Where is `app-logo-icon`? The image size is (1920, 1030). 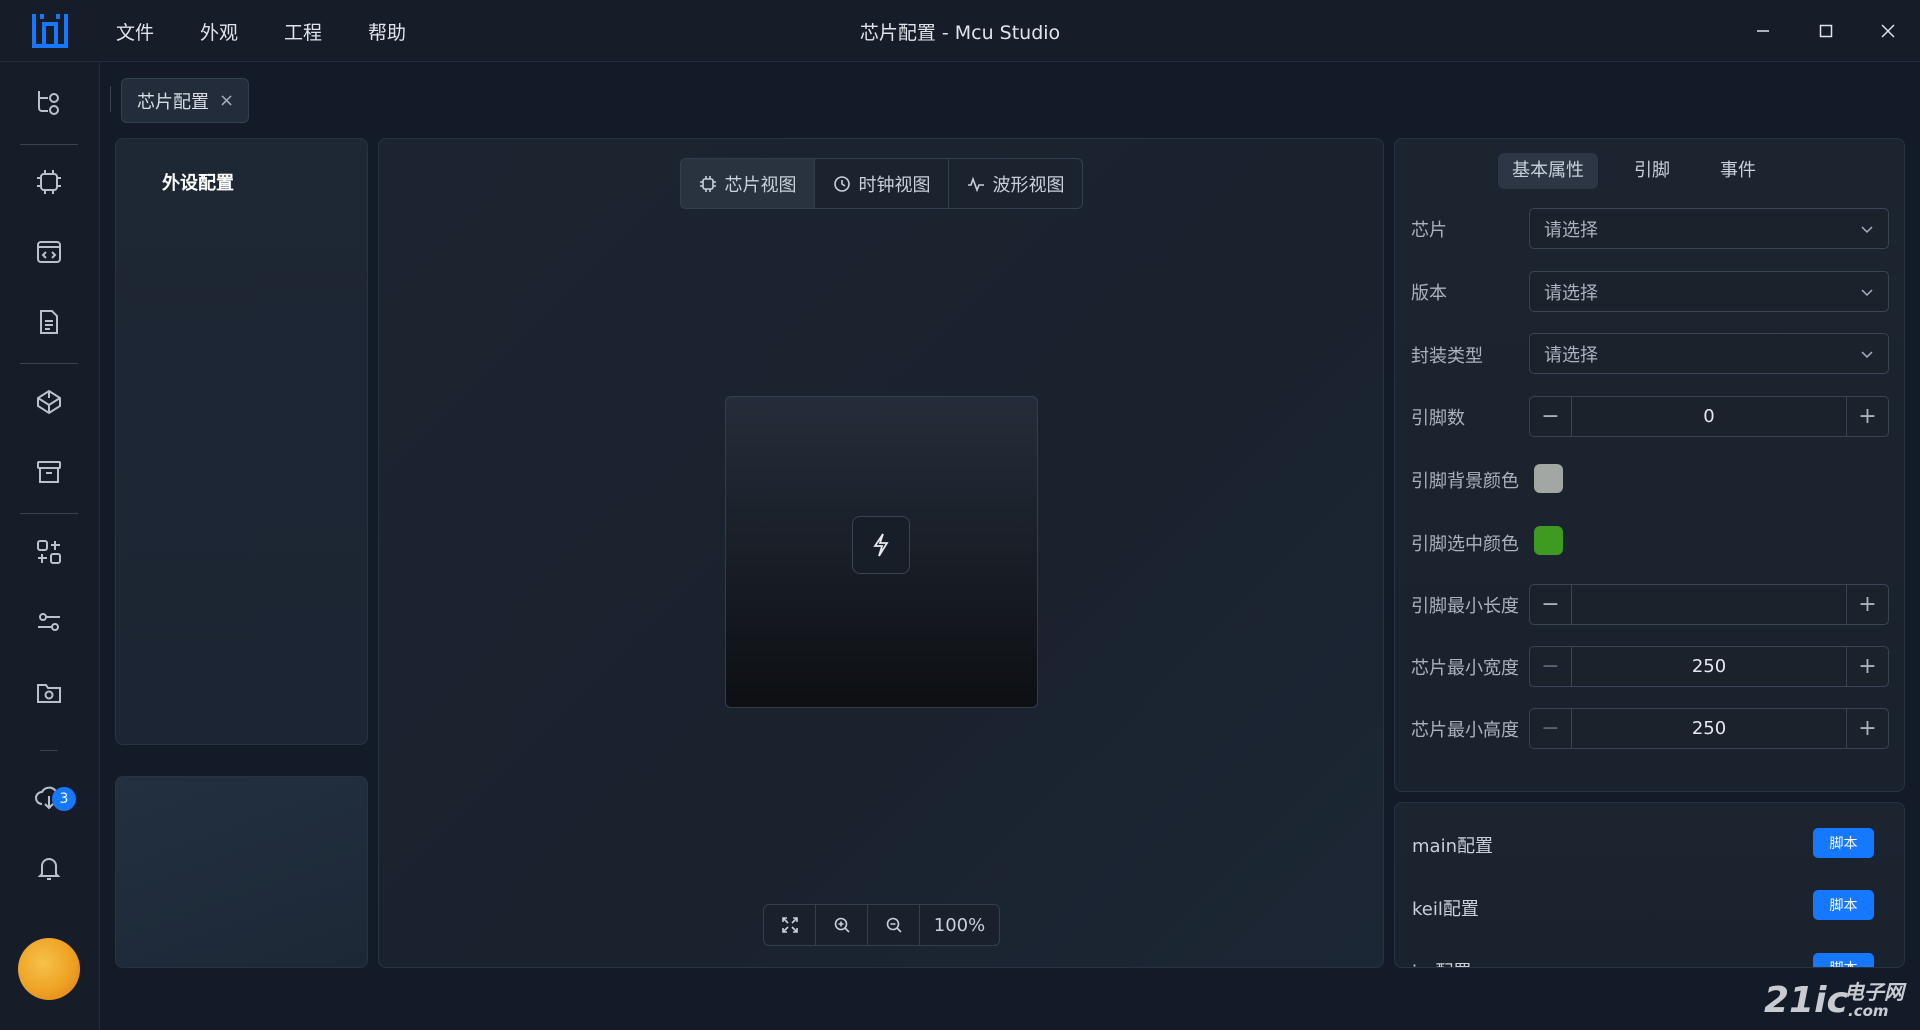
app-logo-icon is located at coordinates (50, 31).